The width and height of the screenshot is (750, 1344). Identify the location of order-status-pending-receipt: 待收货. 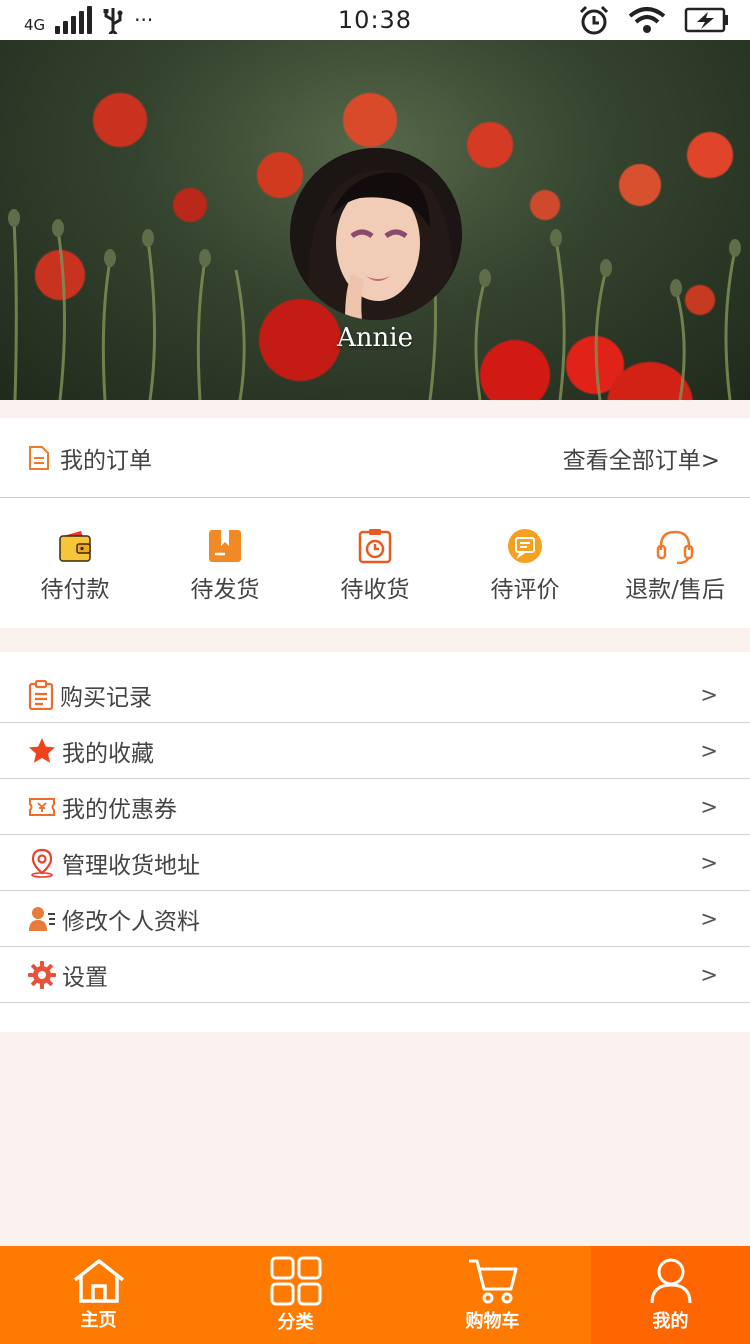
(375, 563).